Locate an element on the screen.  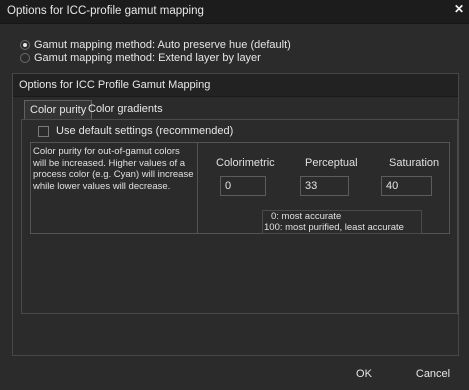
title-bar: Options for ICC-profile gamut mapping ✕ is located at coordinates (234, 12).